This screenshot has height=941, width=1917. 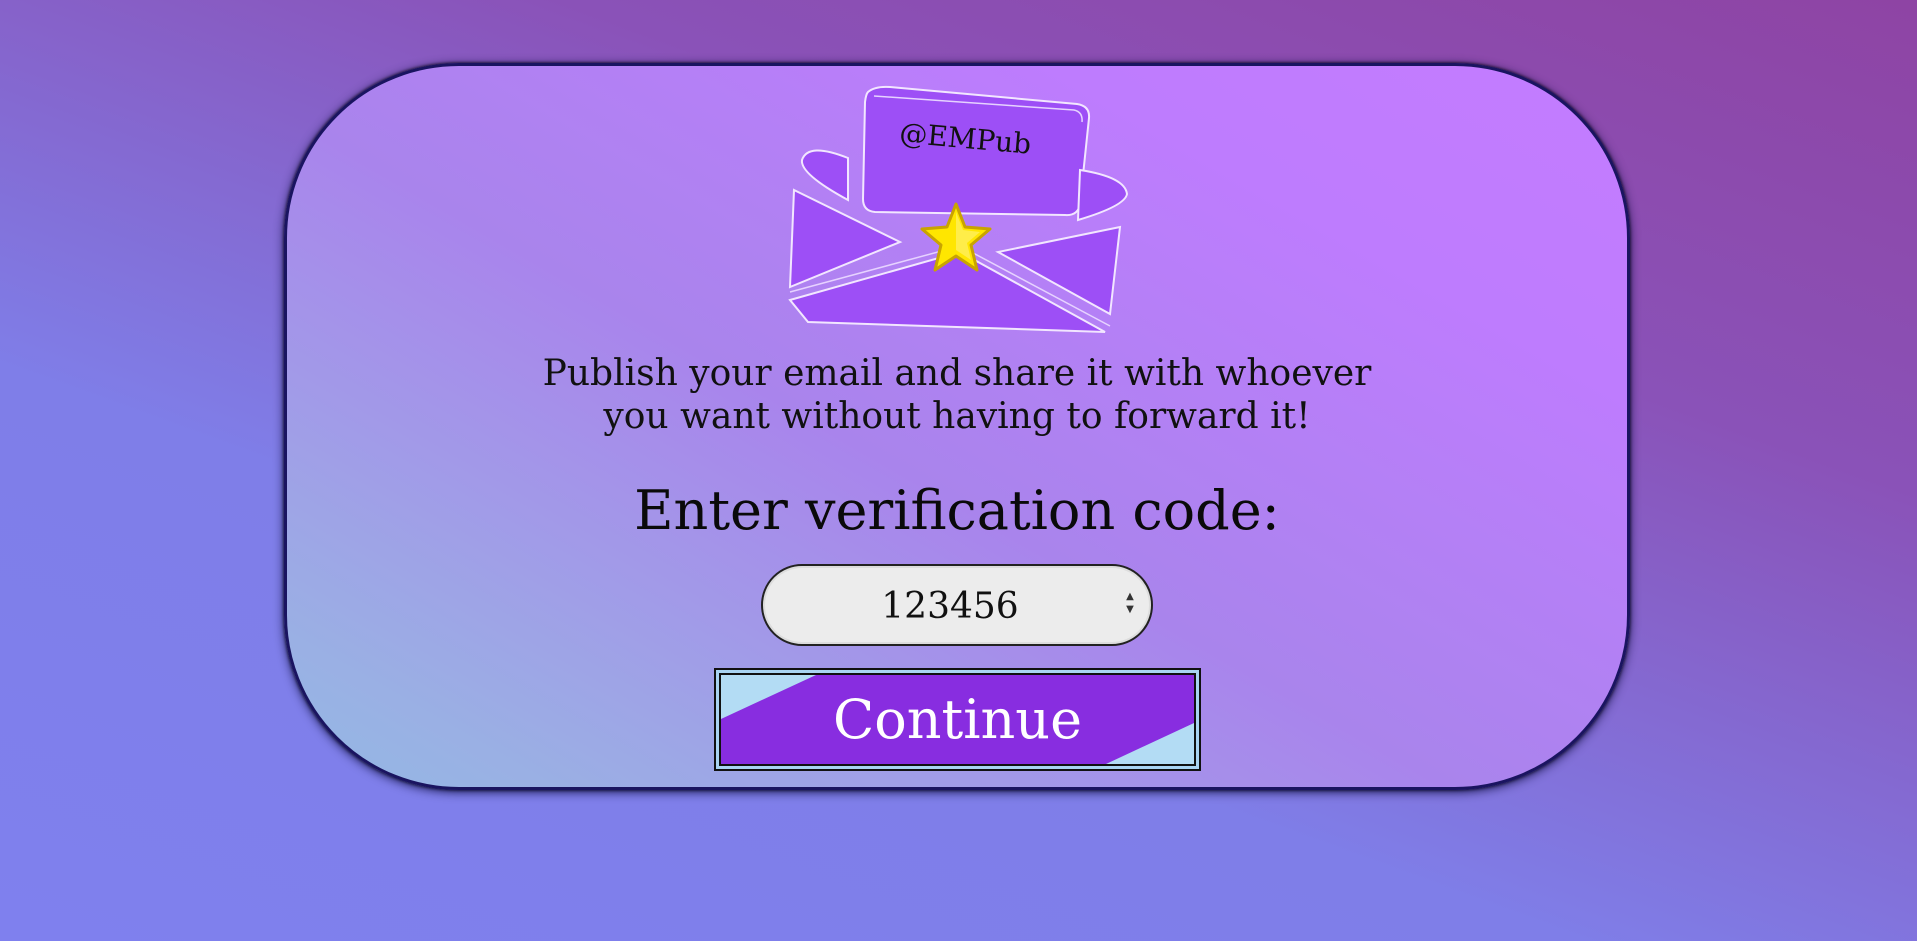 I want to click on verification-code-input, so click(x=950, y=606).